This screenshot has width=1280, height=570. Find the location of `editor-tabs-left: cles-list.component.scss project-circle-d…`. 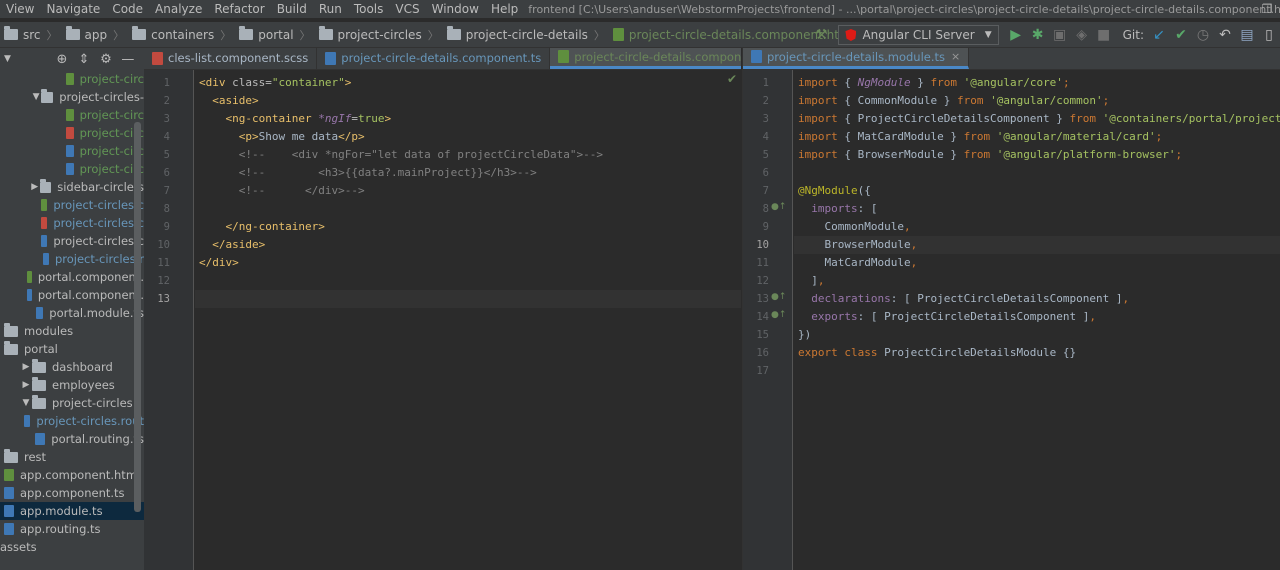

editor-tabs-left: cles-list.component.scss project-circle-d… is located at coordinates (442, 59).